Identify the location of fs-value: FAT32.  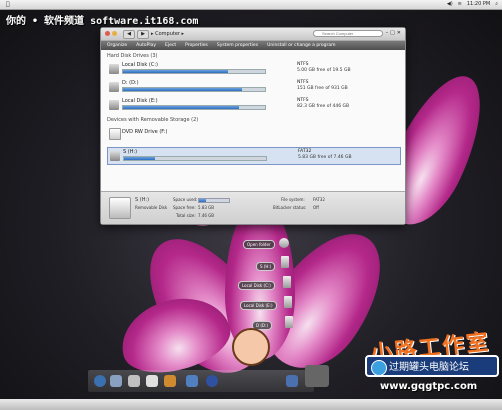
(319, 199).